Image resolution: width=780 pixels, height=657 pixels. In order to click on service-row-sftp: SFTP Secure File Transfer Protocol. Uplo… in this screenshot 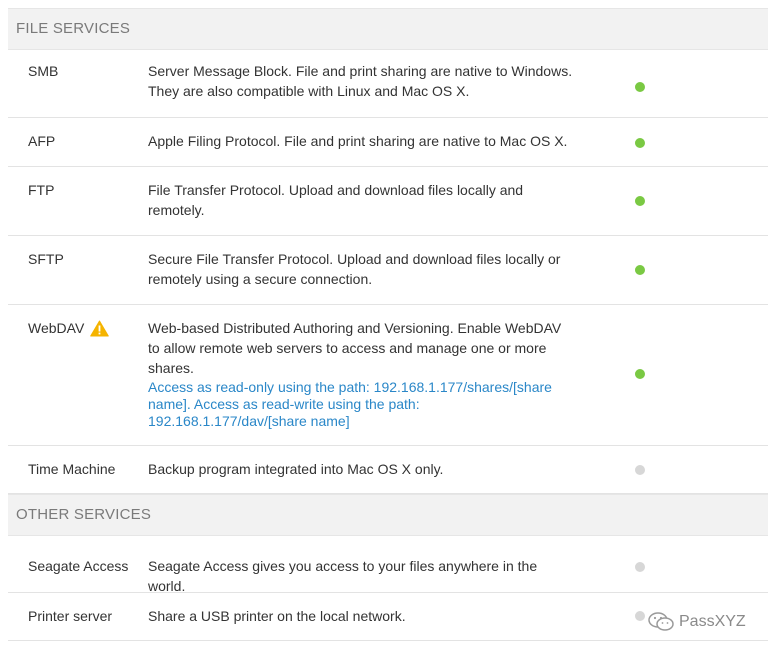, I will do `click(388, 270)`.